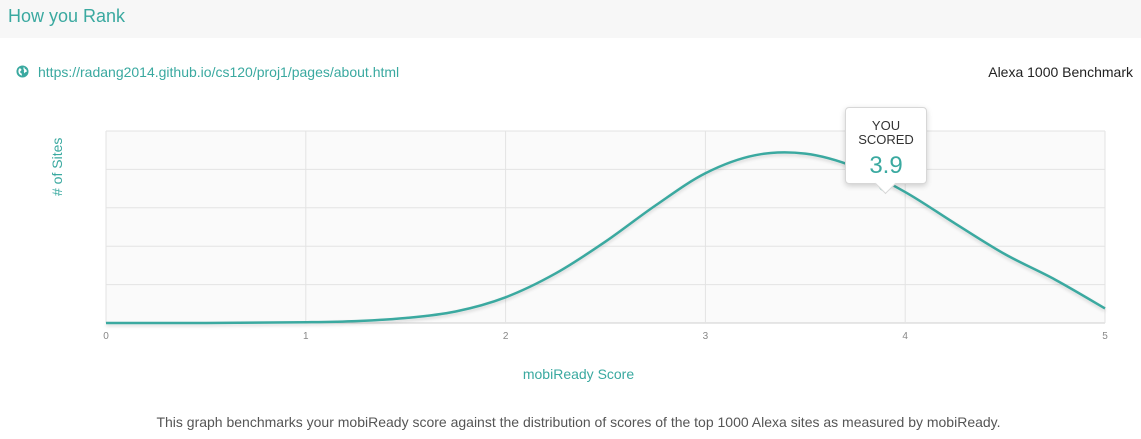 This screenshot has width=1141, height=439. Describe the element at coordinates (886, 125) in the screenshot. I see `tooltip-line-you: YOU` at that location.